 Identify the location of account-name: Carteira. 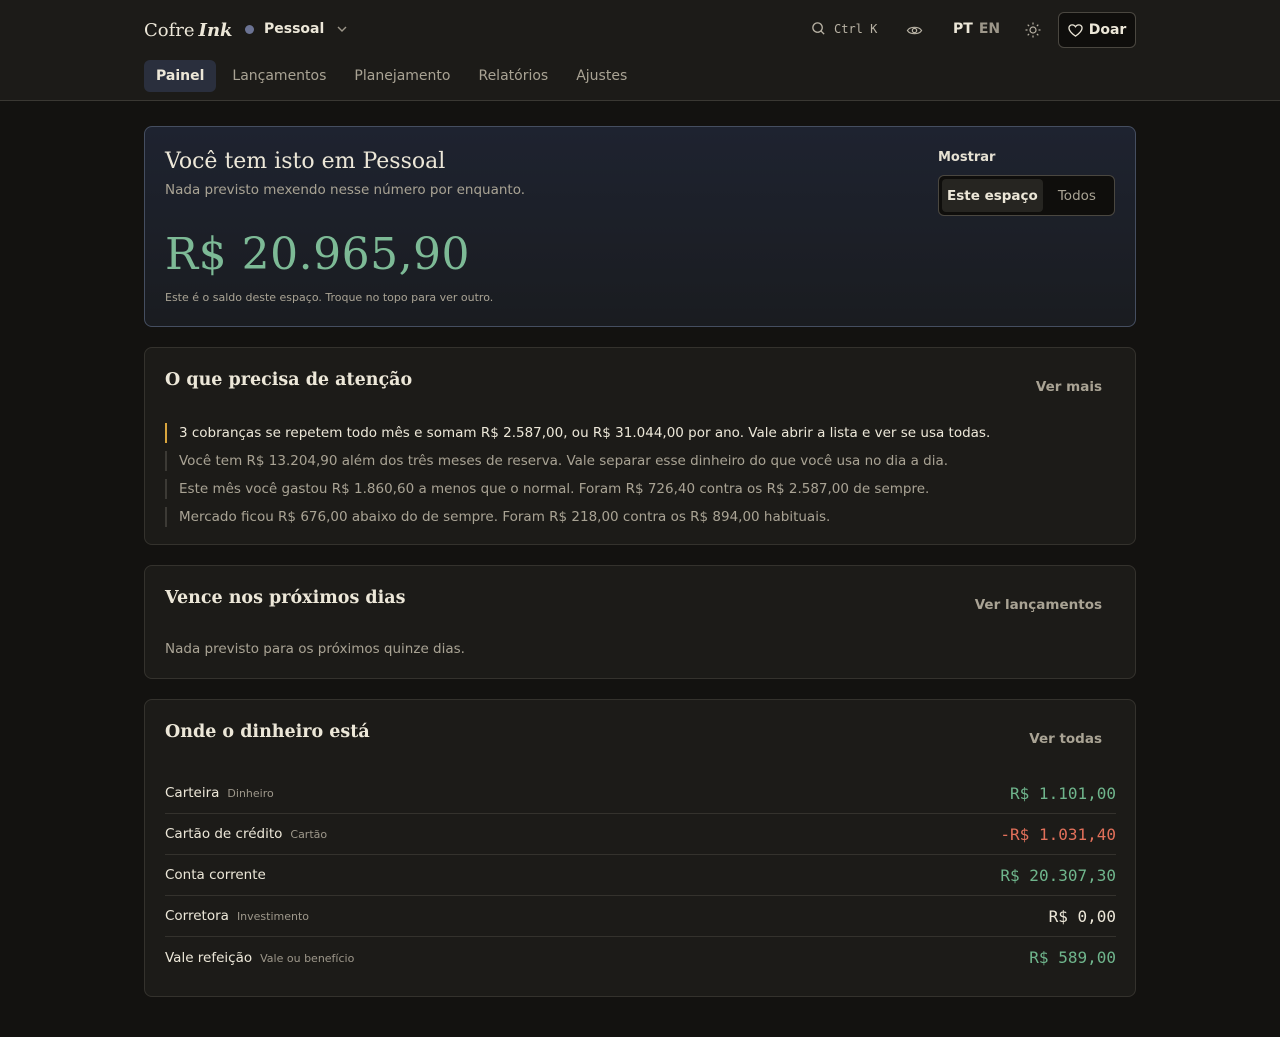
(192, 793).